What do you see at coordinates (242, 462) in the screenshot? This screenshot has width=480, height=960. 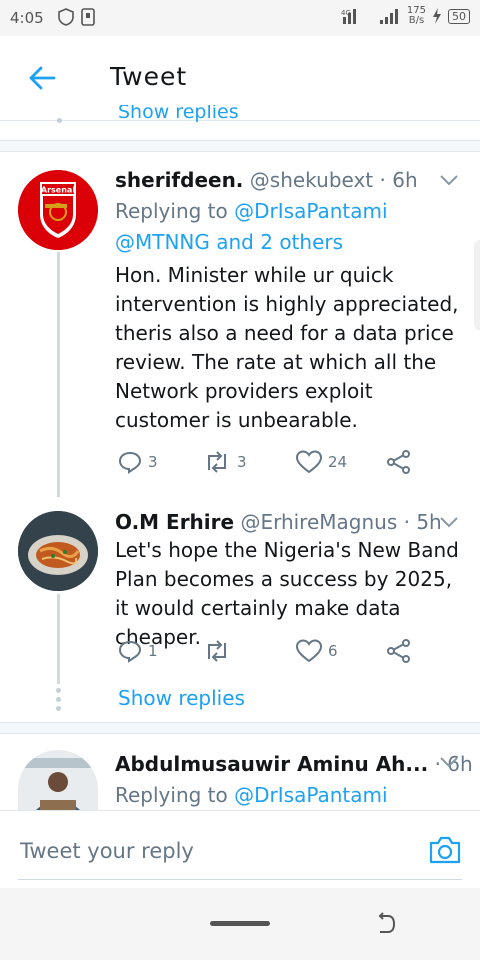 I see `retweet-count: 3` at bounding box center [242, 462].